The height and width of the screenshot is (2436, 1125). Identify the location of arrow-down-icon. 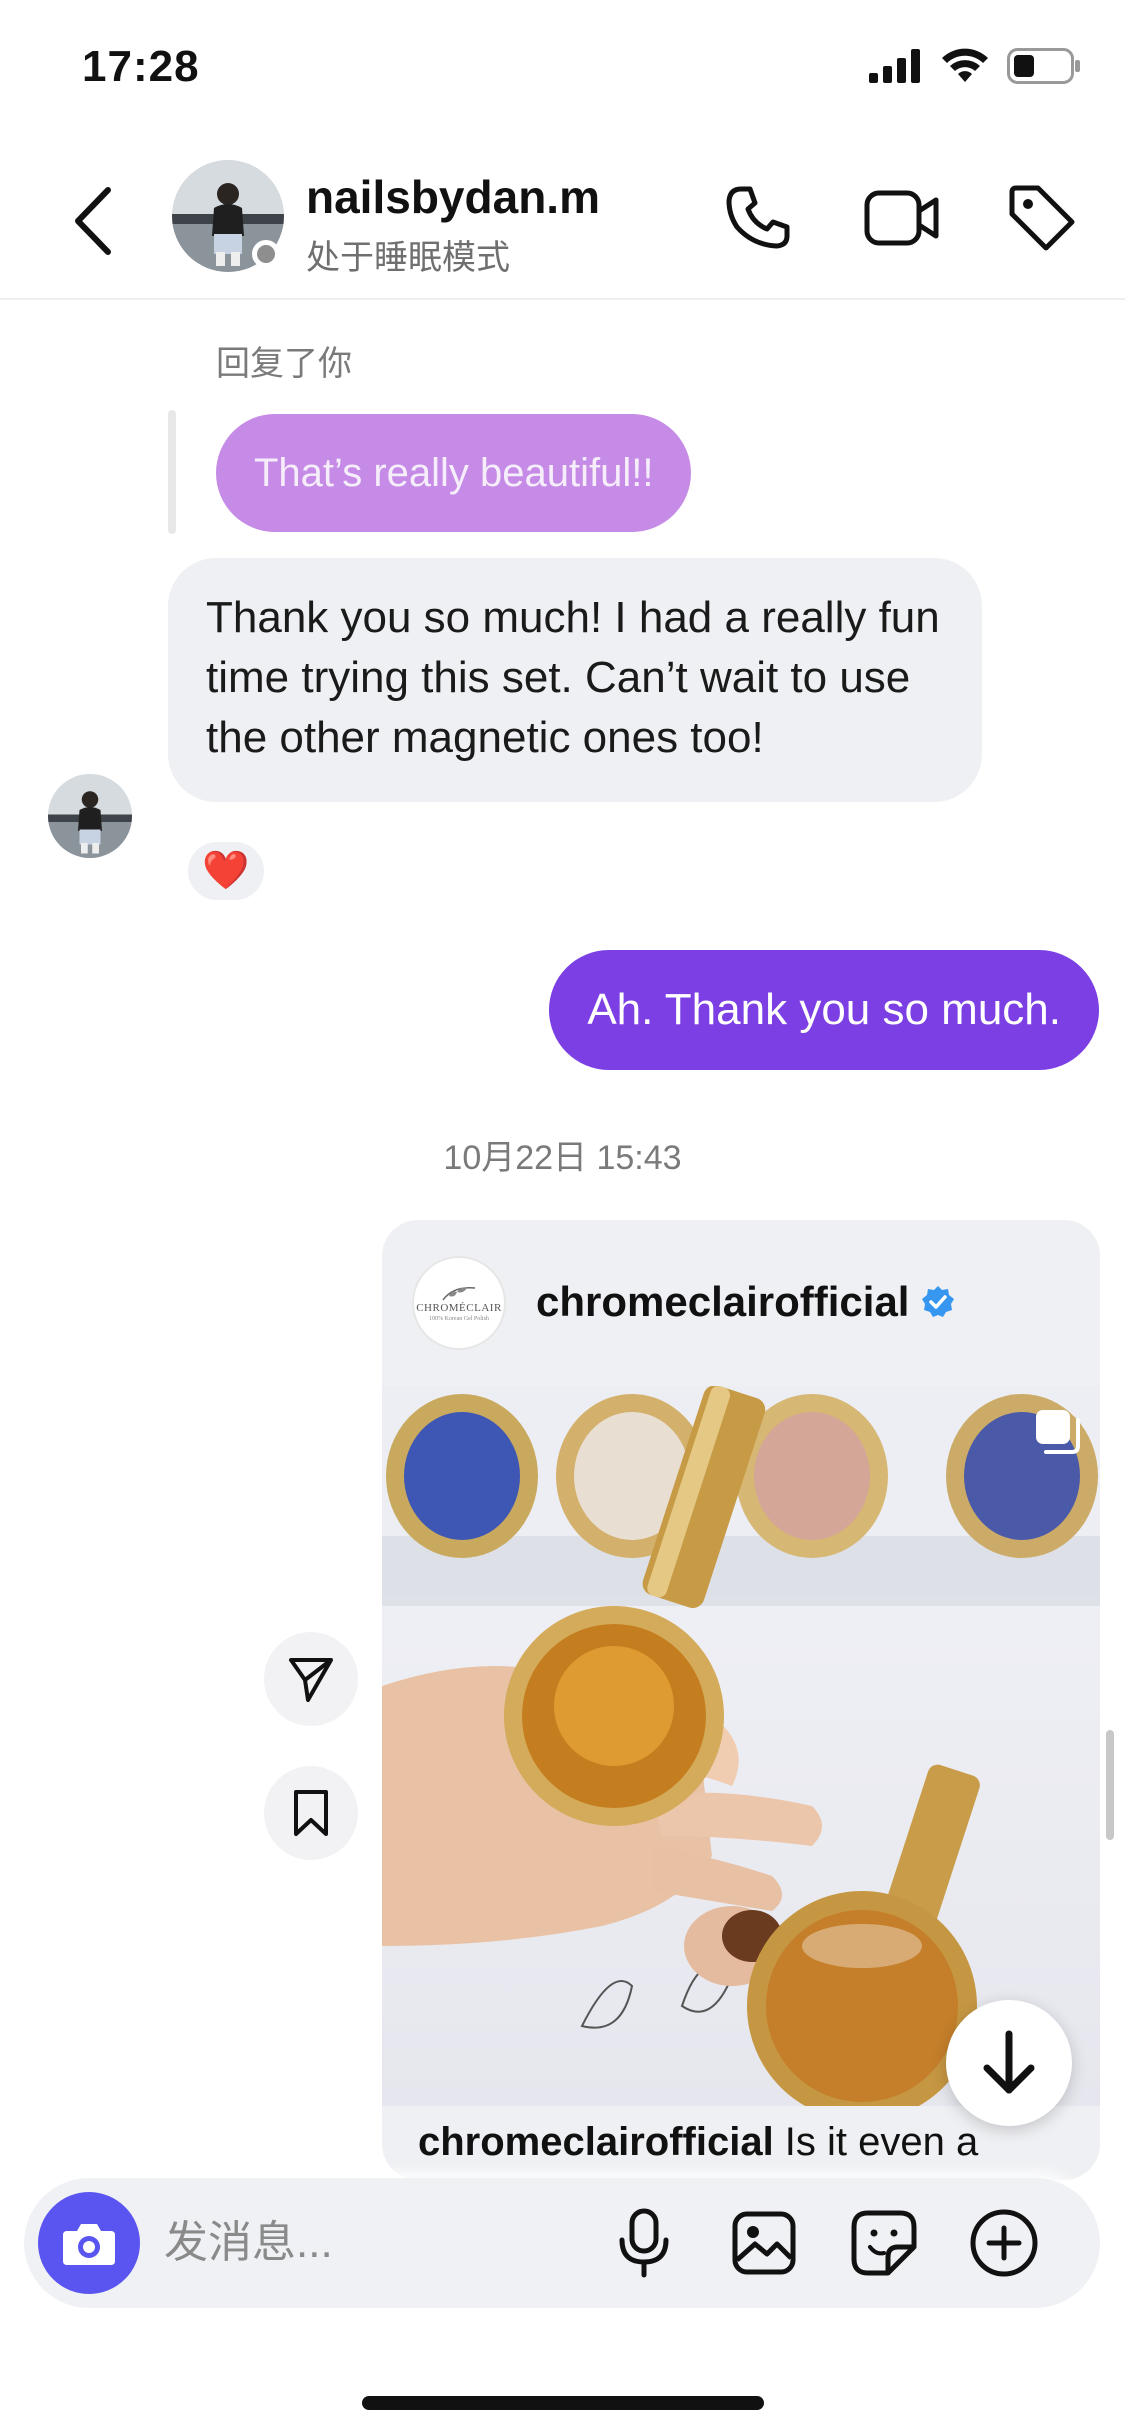
(1009, 2062).